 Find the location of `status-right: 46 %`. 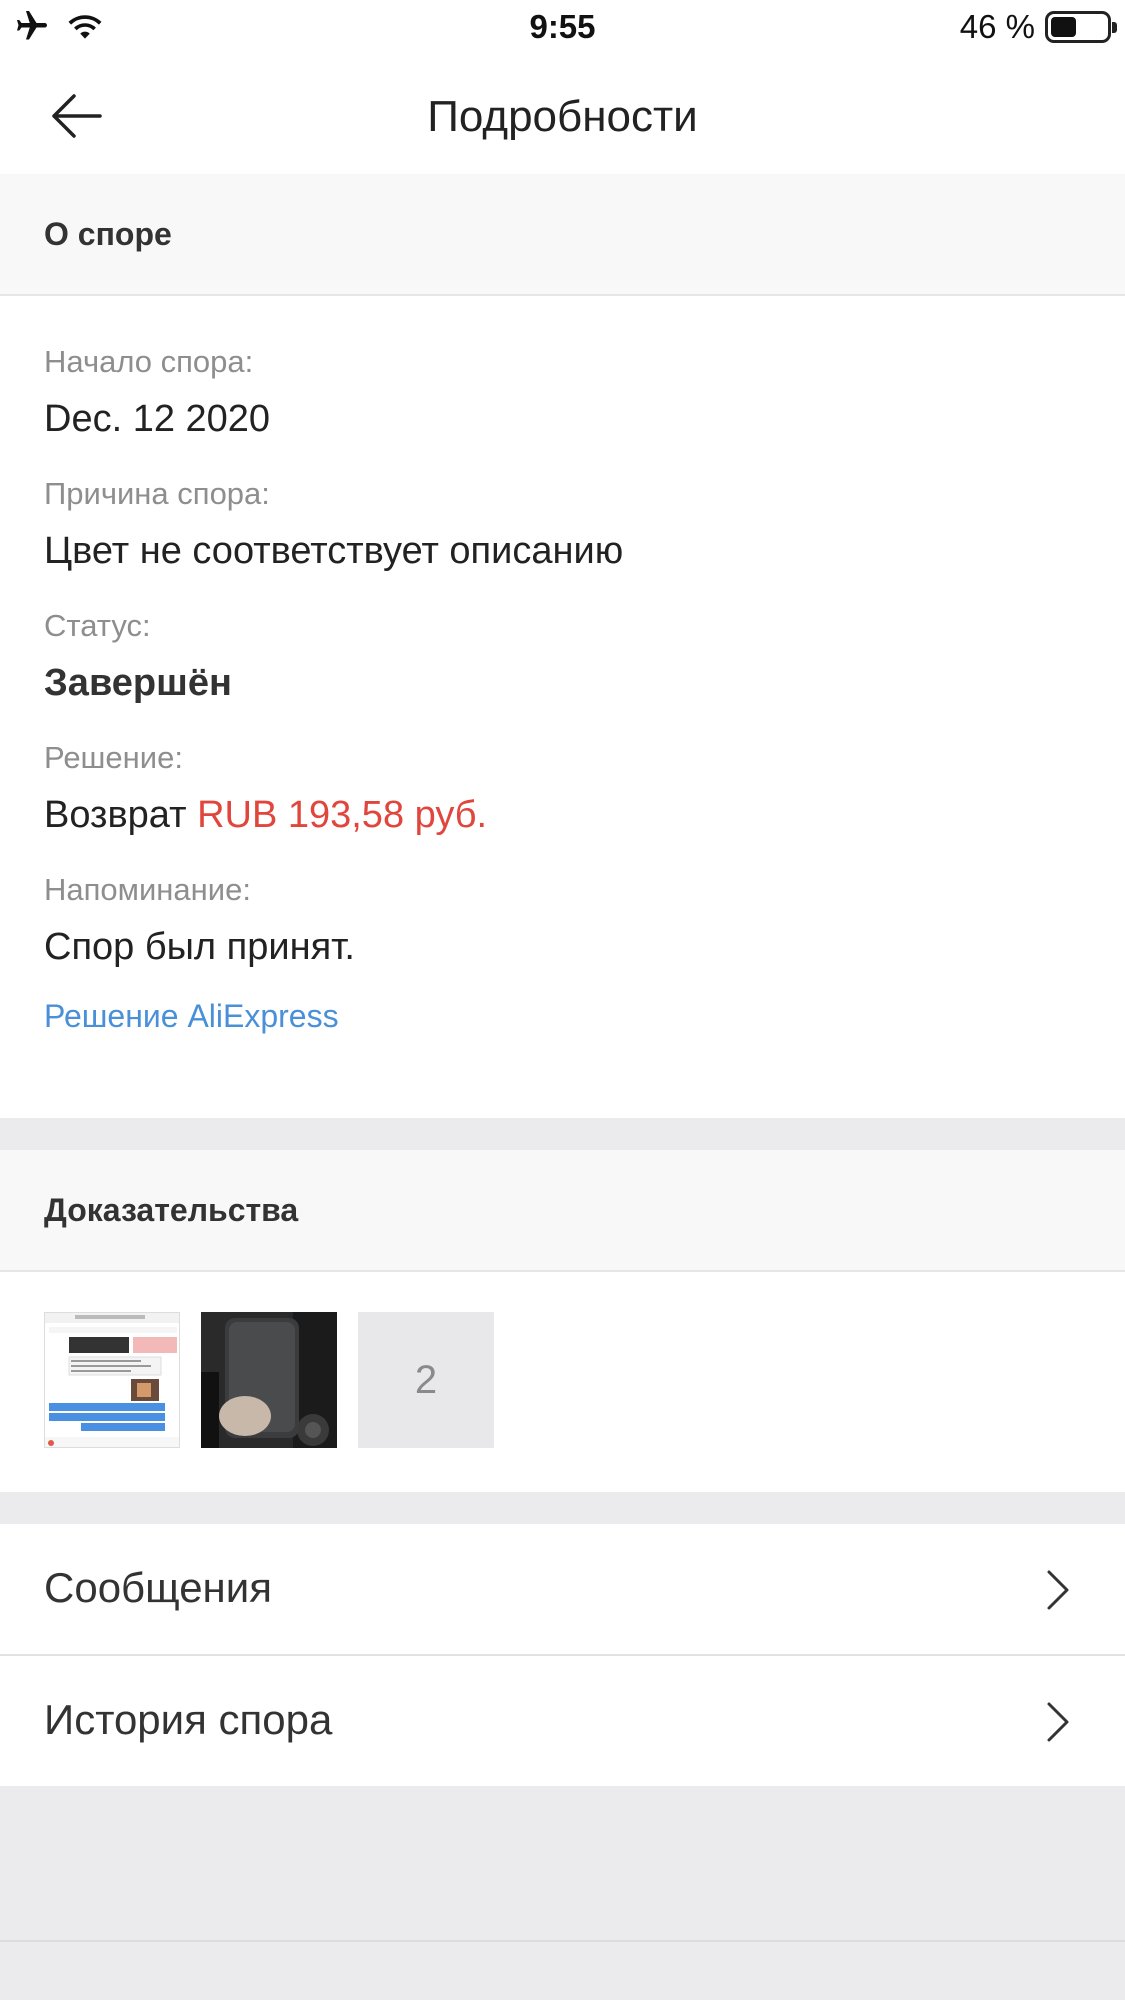

status-right: 46 % is located at coordinates (1038, 27).